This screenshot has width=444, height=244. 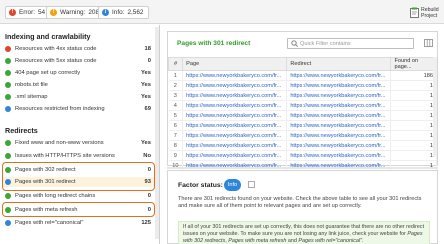 What do you see at coordinates (176, 165) in the screenshot?
I see `row-index: 10` at bounding box center [176, 165].